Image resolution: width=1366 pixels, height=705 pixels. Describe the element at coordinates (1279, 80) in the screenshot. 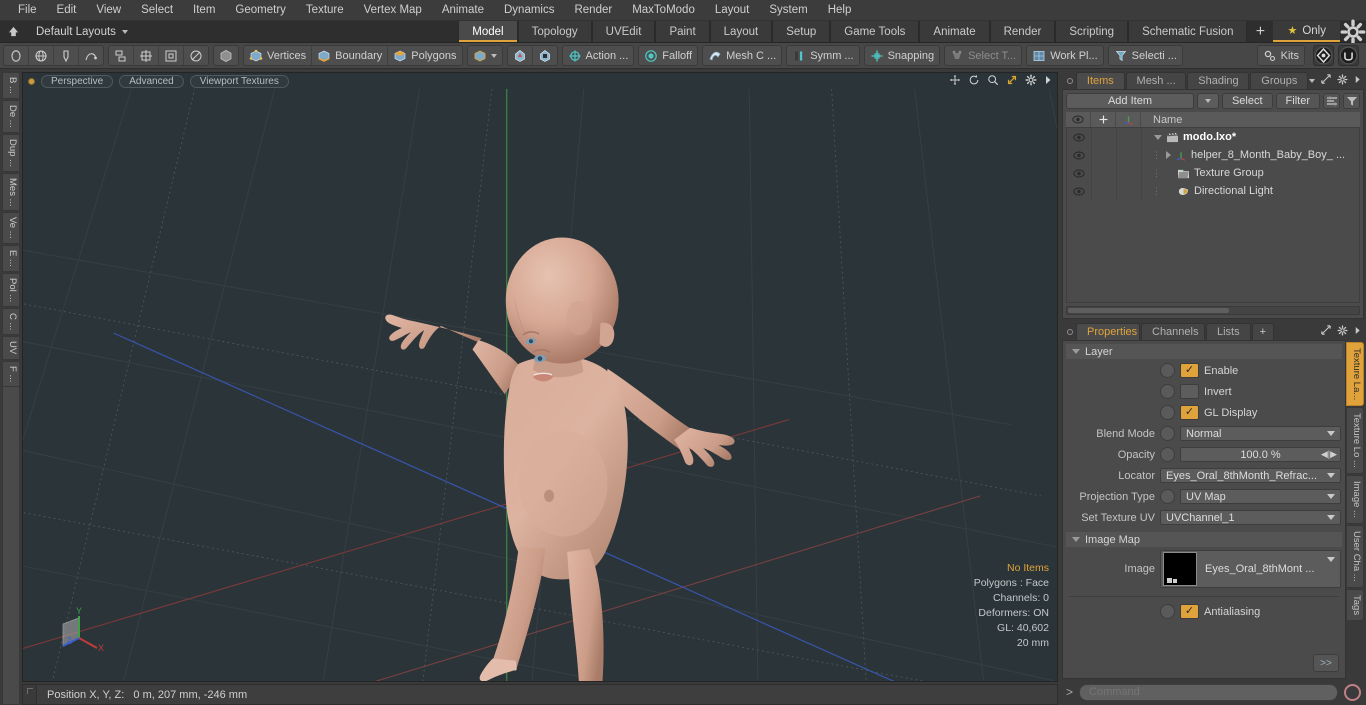

I see `tab-groups: Groups` at that location.